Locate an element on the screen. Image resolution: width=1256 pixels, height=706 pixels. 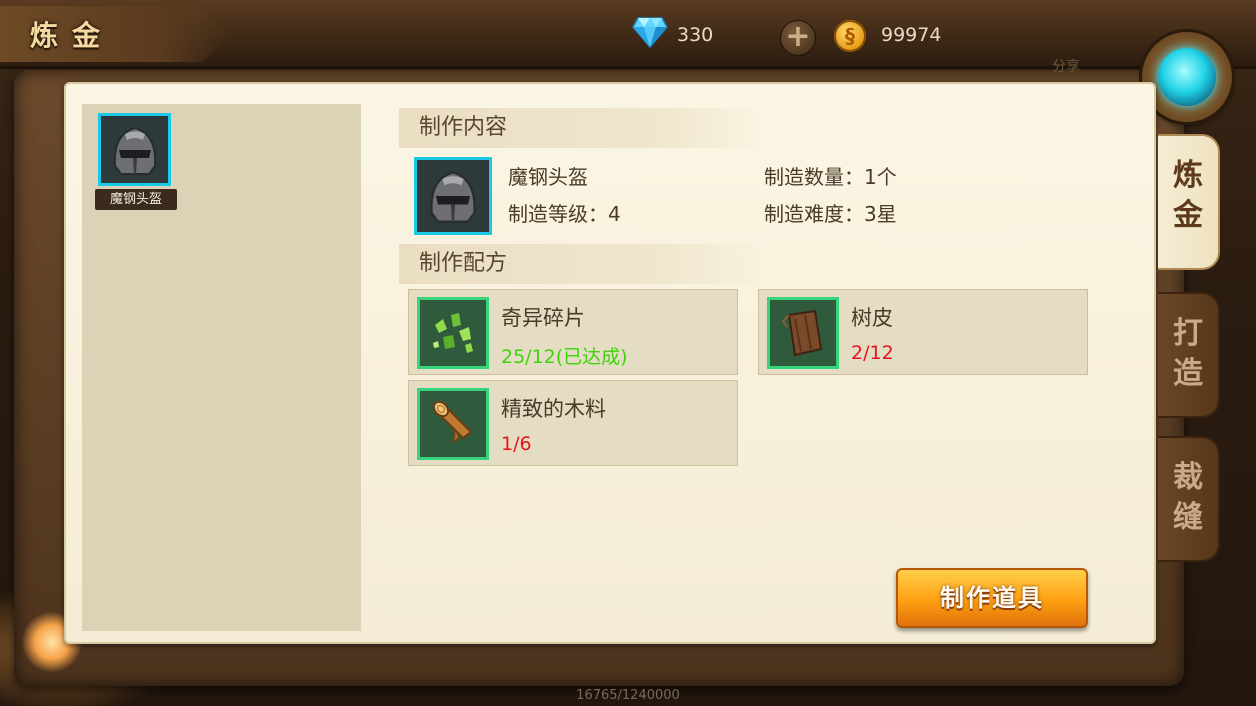
wood-log-icon is located at coordinates (452, 422).